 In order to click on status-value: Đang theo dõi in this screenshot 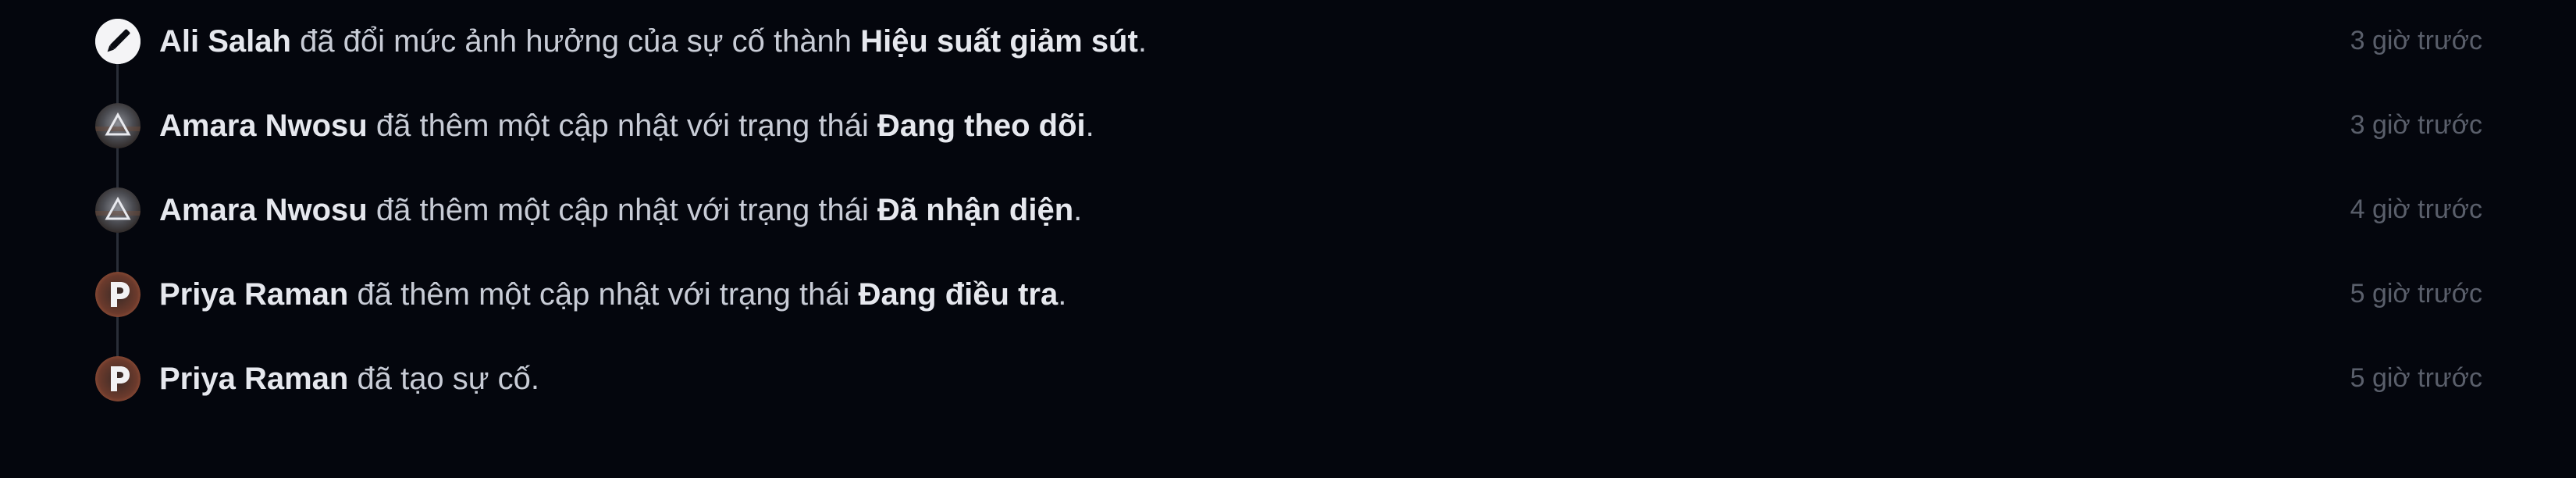, I will do `click(981, 126)`.